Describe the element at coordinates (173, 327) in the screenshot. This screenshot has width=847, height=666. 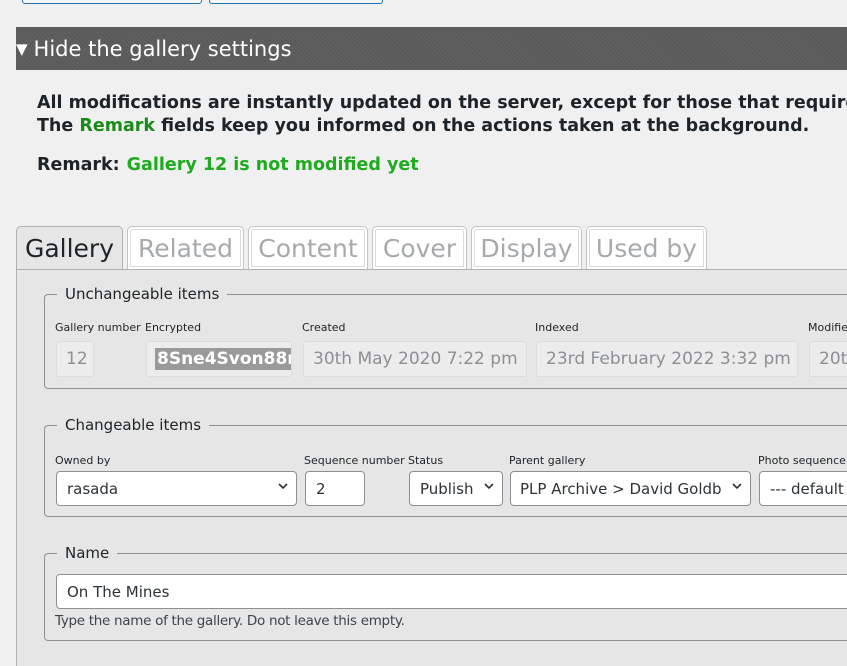
I see `encrypted-label: Encrypted` at that location.